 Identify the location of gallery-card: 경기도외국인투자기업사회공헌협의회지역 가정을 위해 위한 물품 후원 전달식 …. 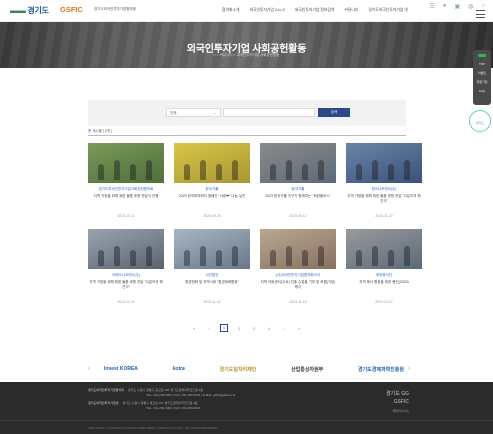
(126, 180).